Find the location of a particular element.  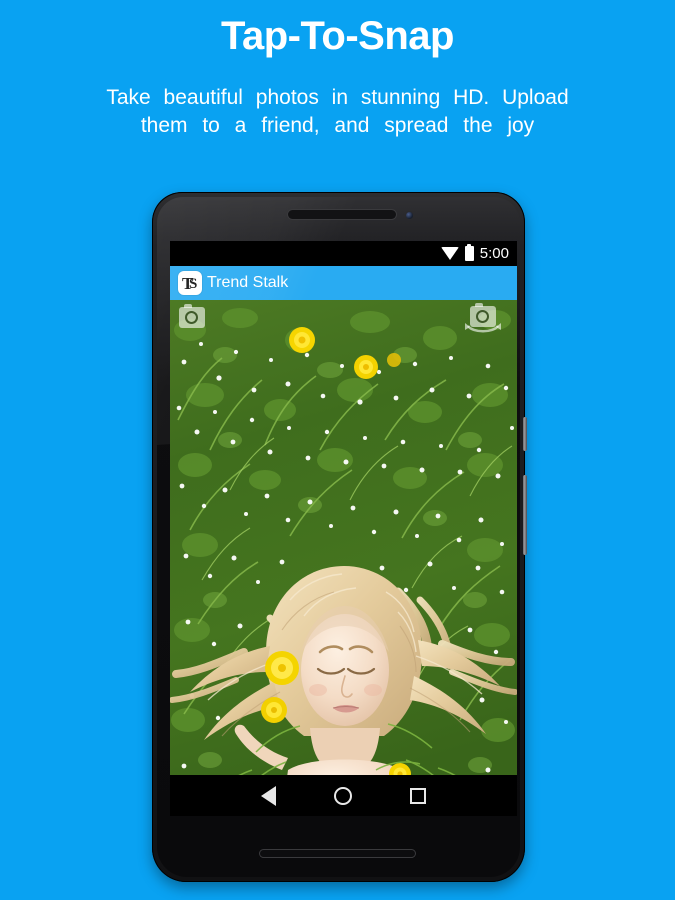

nav-recents-button is located at coordinates (418, 795).